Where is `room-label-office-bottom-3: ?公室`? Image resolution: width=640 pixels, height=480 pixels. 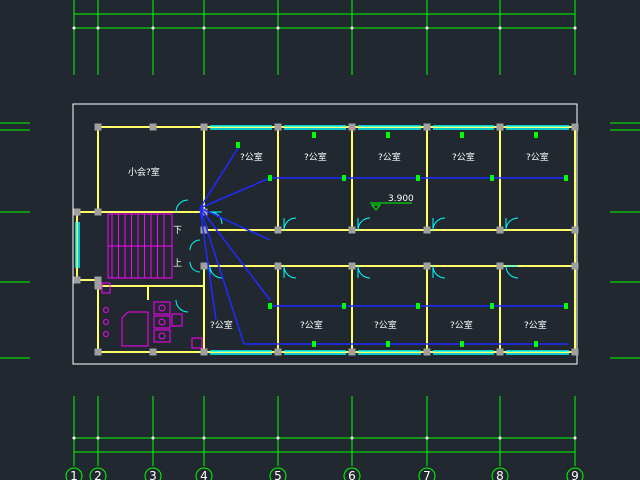 room-label-office-bottom-3: ?公室 is located at coordinates (461, 325).